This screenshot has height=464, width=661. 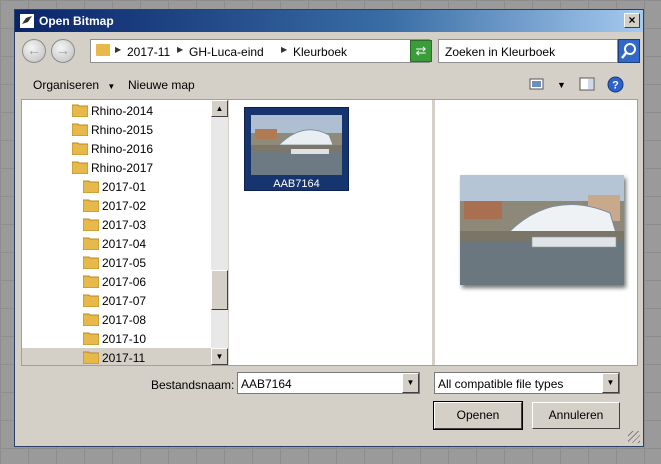 What do you see at coordinates (537, 84) in the screenshot?
I see `view-icon` at bounding box center [537, 84].